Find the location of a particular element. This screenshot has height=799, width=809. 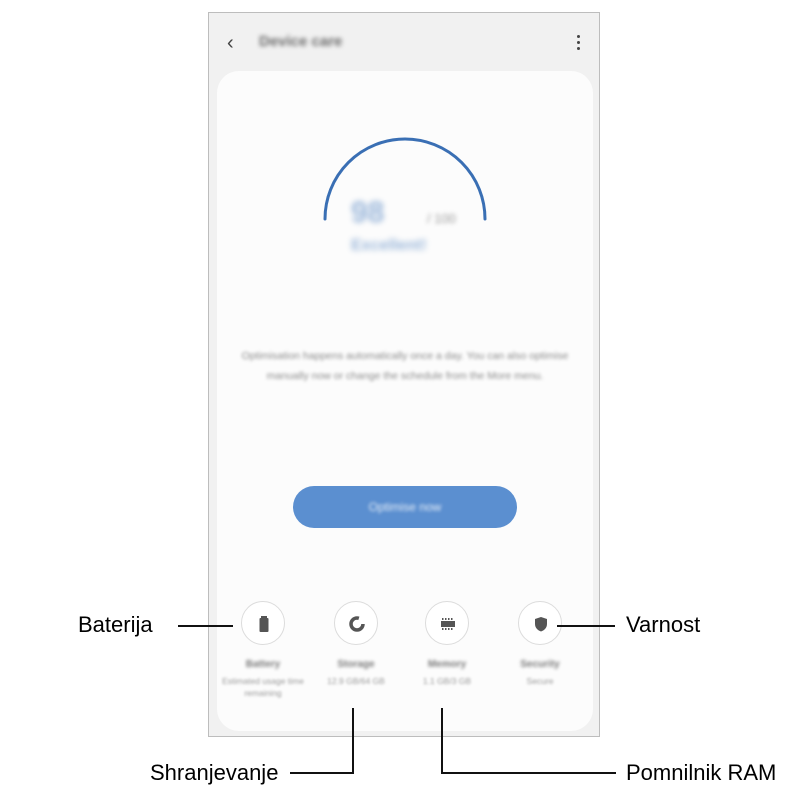

memory-leader-vertical is located at coordinates (442, 741).